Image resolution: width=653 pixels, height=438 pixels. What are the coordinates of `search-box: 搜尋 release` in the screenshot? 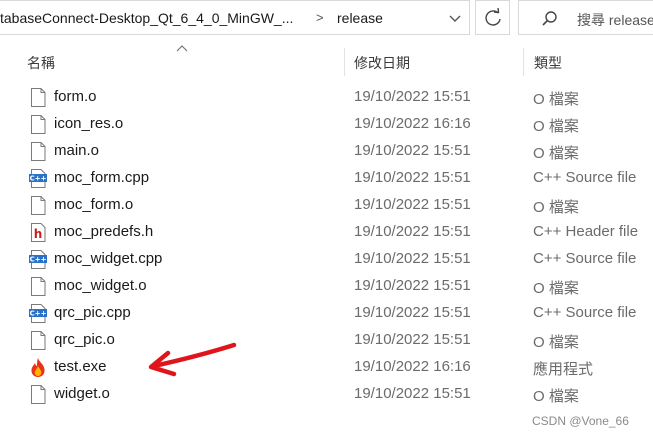 It's located at (585, 17).